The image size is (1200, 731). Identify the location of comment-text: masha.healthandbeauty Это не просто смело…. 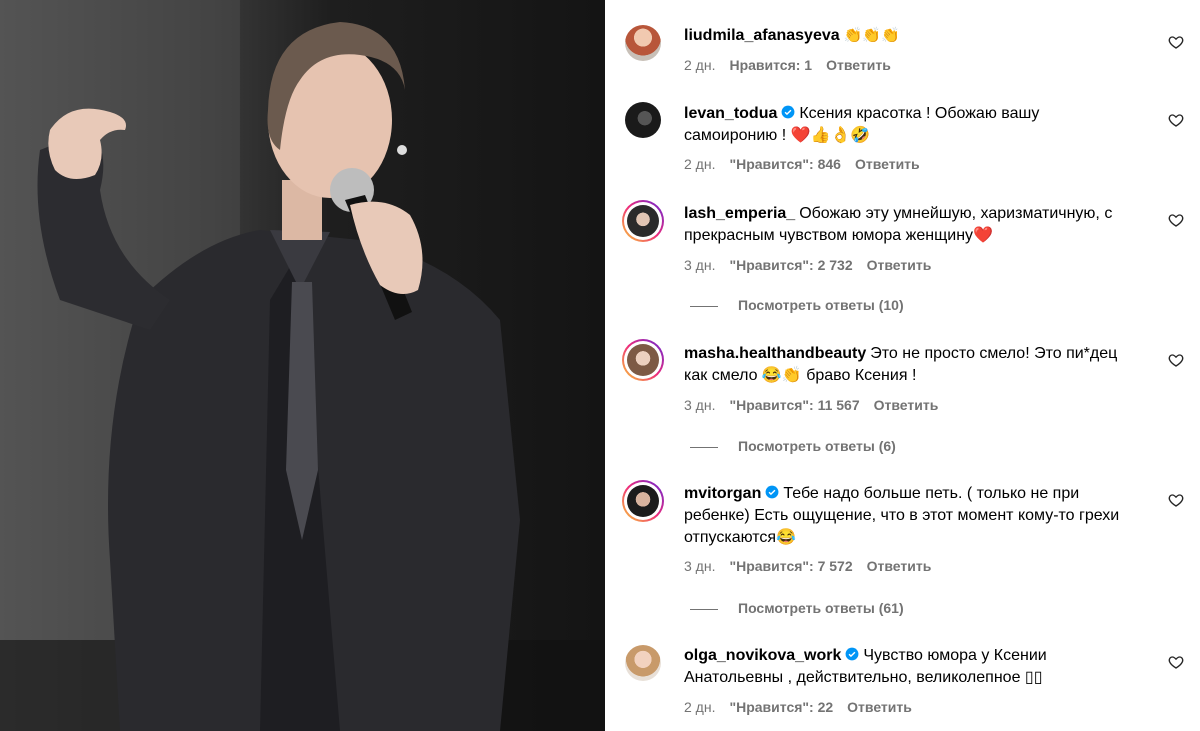
(909, 365).